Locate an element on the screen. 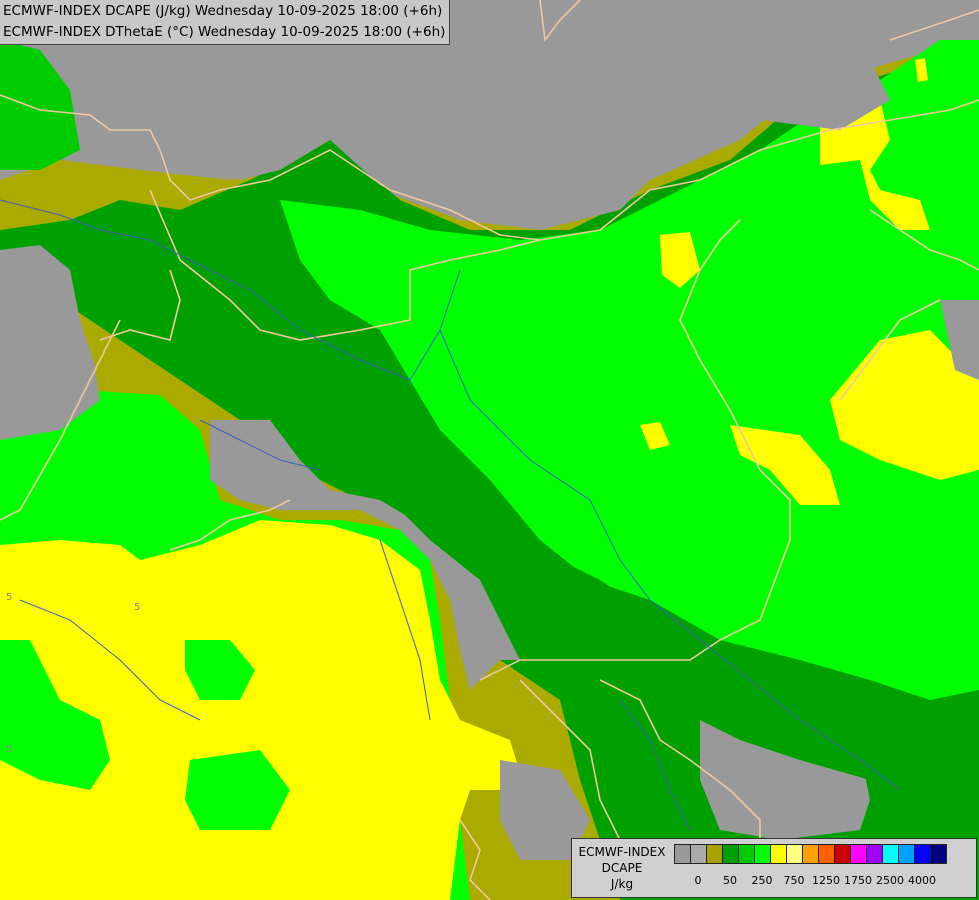 This screenshot has height=900, width=979. legend-tick-label: 1250 is located at coordinates (826, 880).